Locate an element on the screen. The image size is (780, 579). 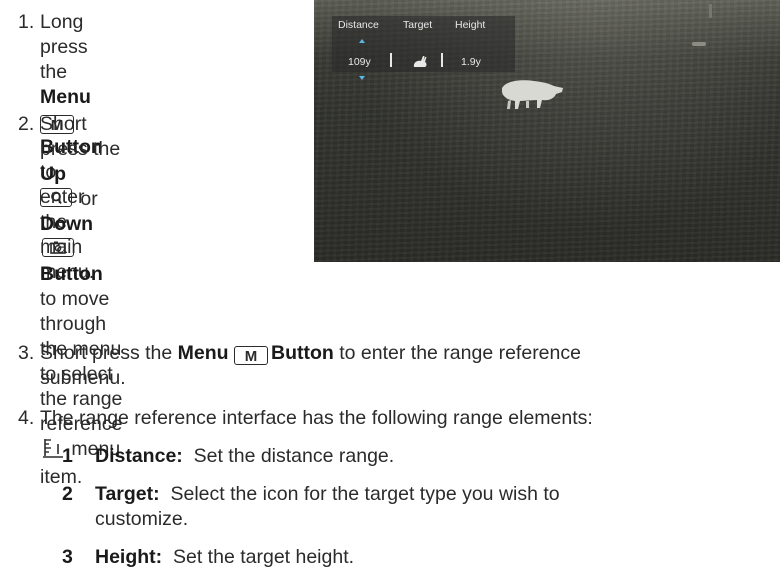
step-number: 1. is located at coordinates (26, 22).